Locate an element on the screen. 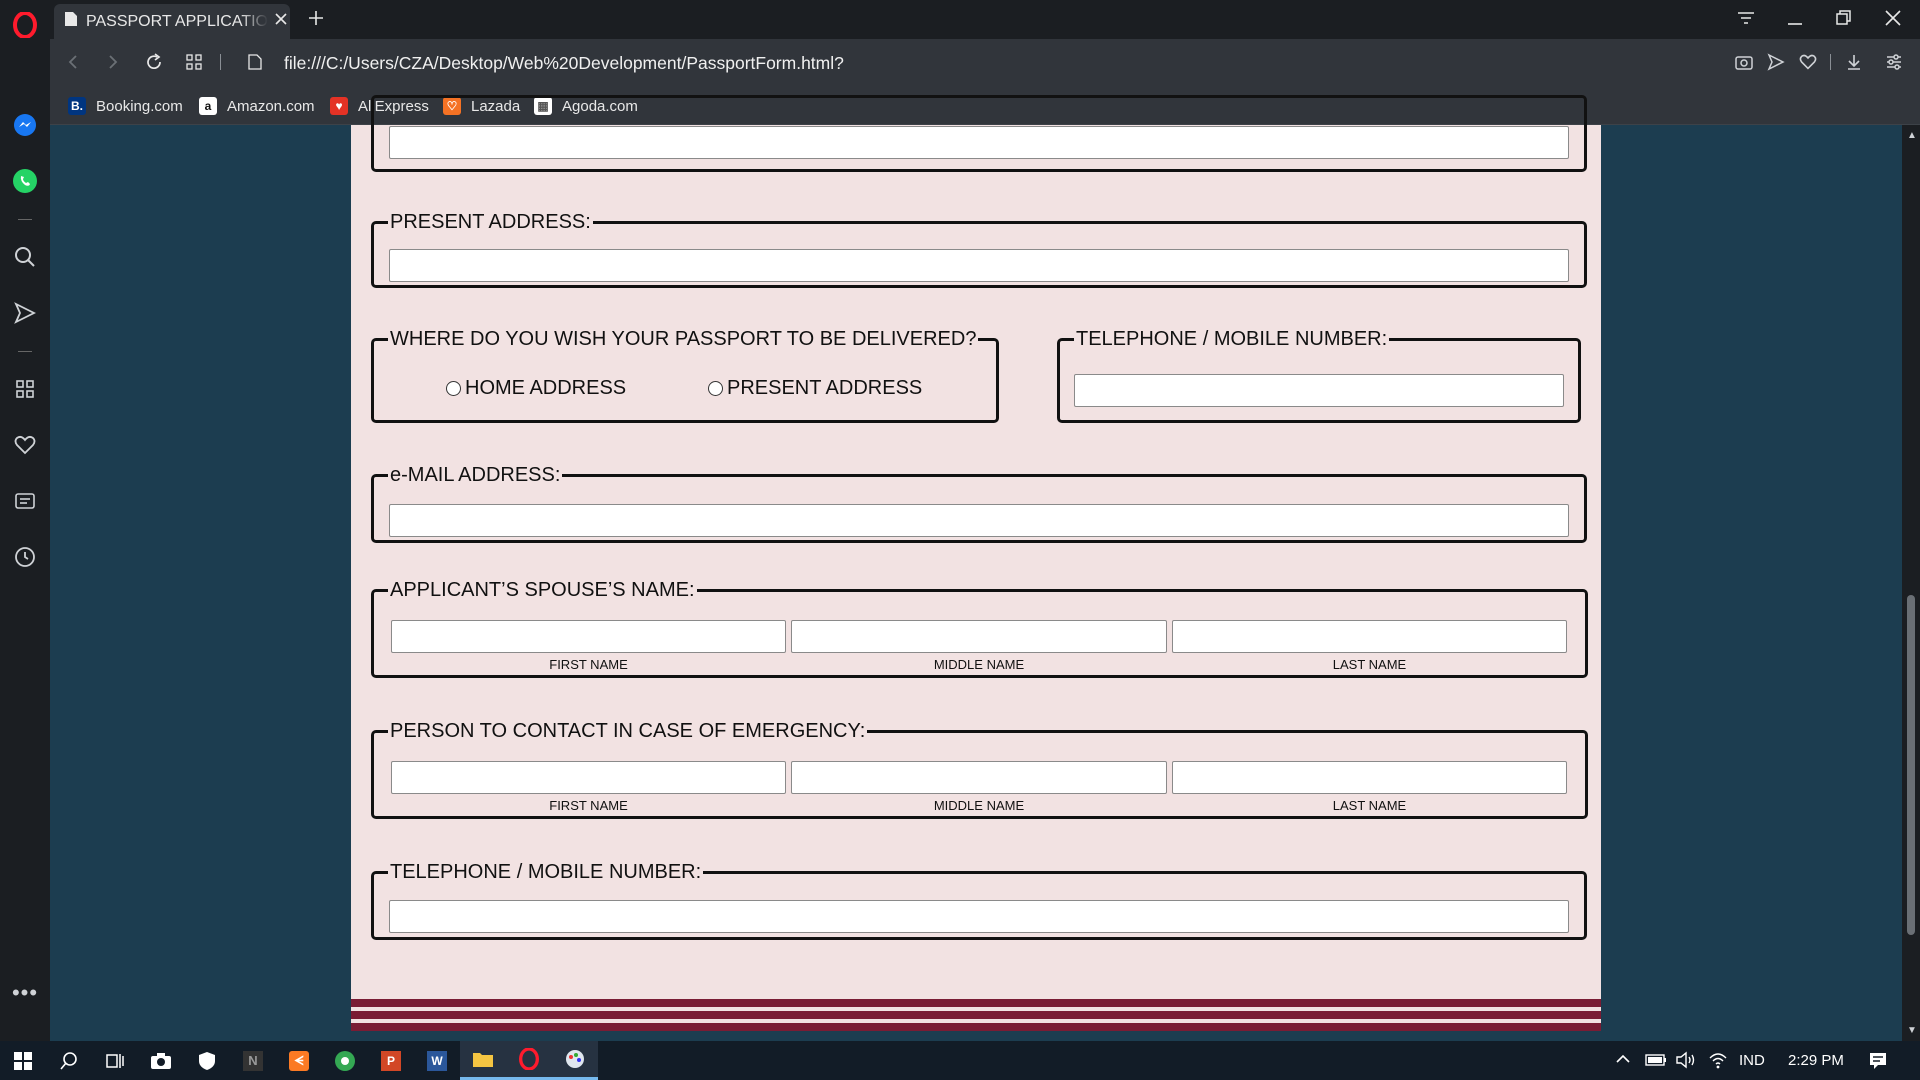  back-icon is located at coordinates (73, 62).